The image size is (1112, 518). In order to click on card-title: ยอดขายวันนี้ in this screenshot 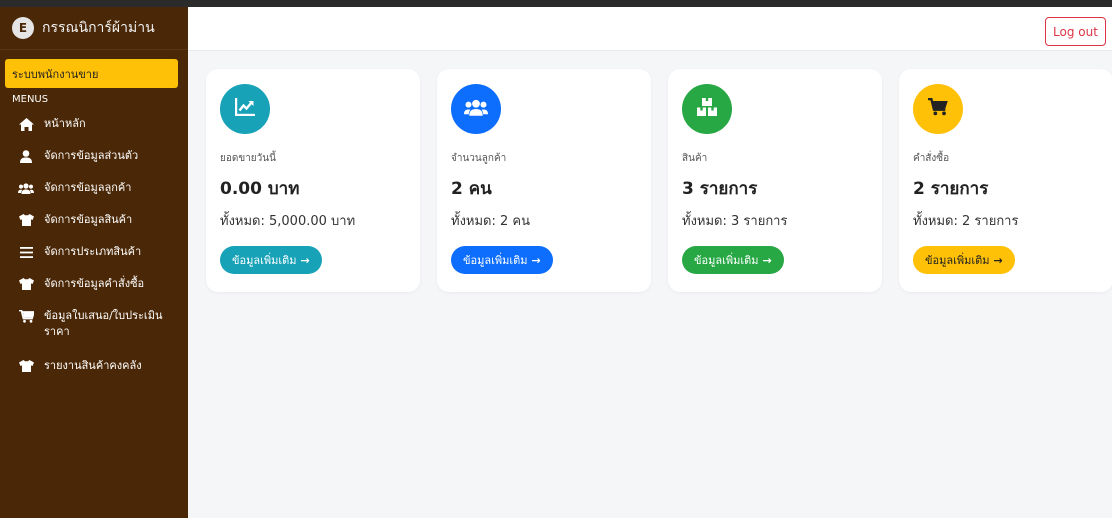, I will do `click(248, 158)`.